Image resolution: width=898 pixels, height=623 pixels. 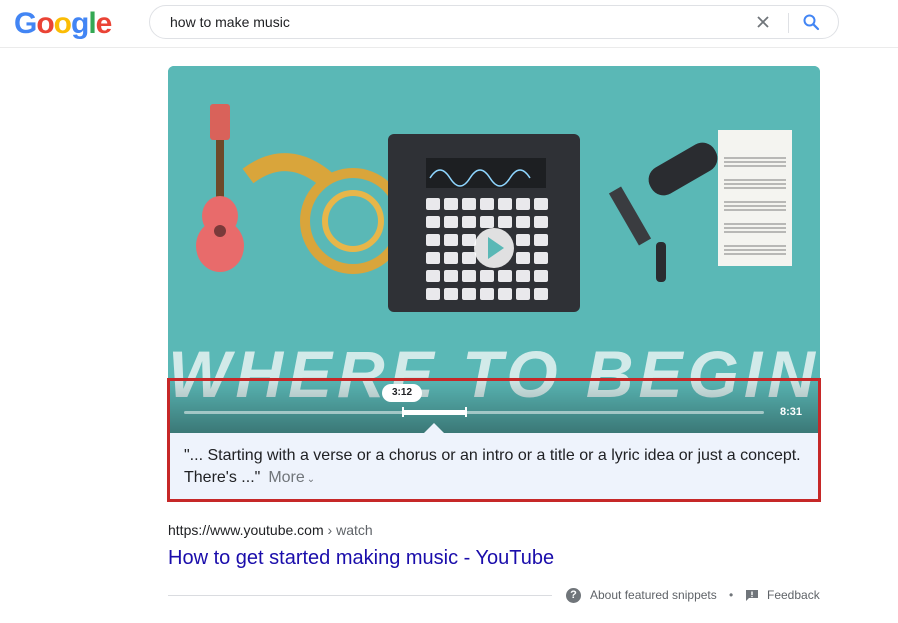 I want to click on feedback-icon, so click(x=752, y=595).